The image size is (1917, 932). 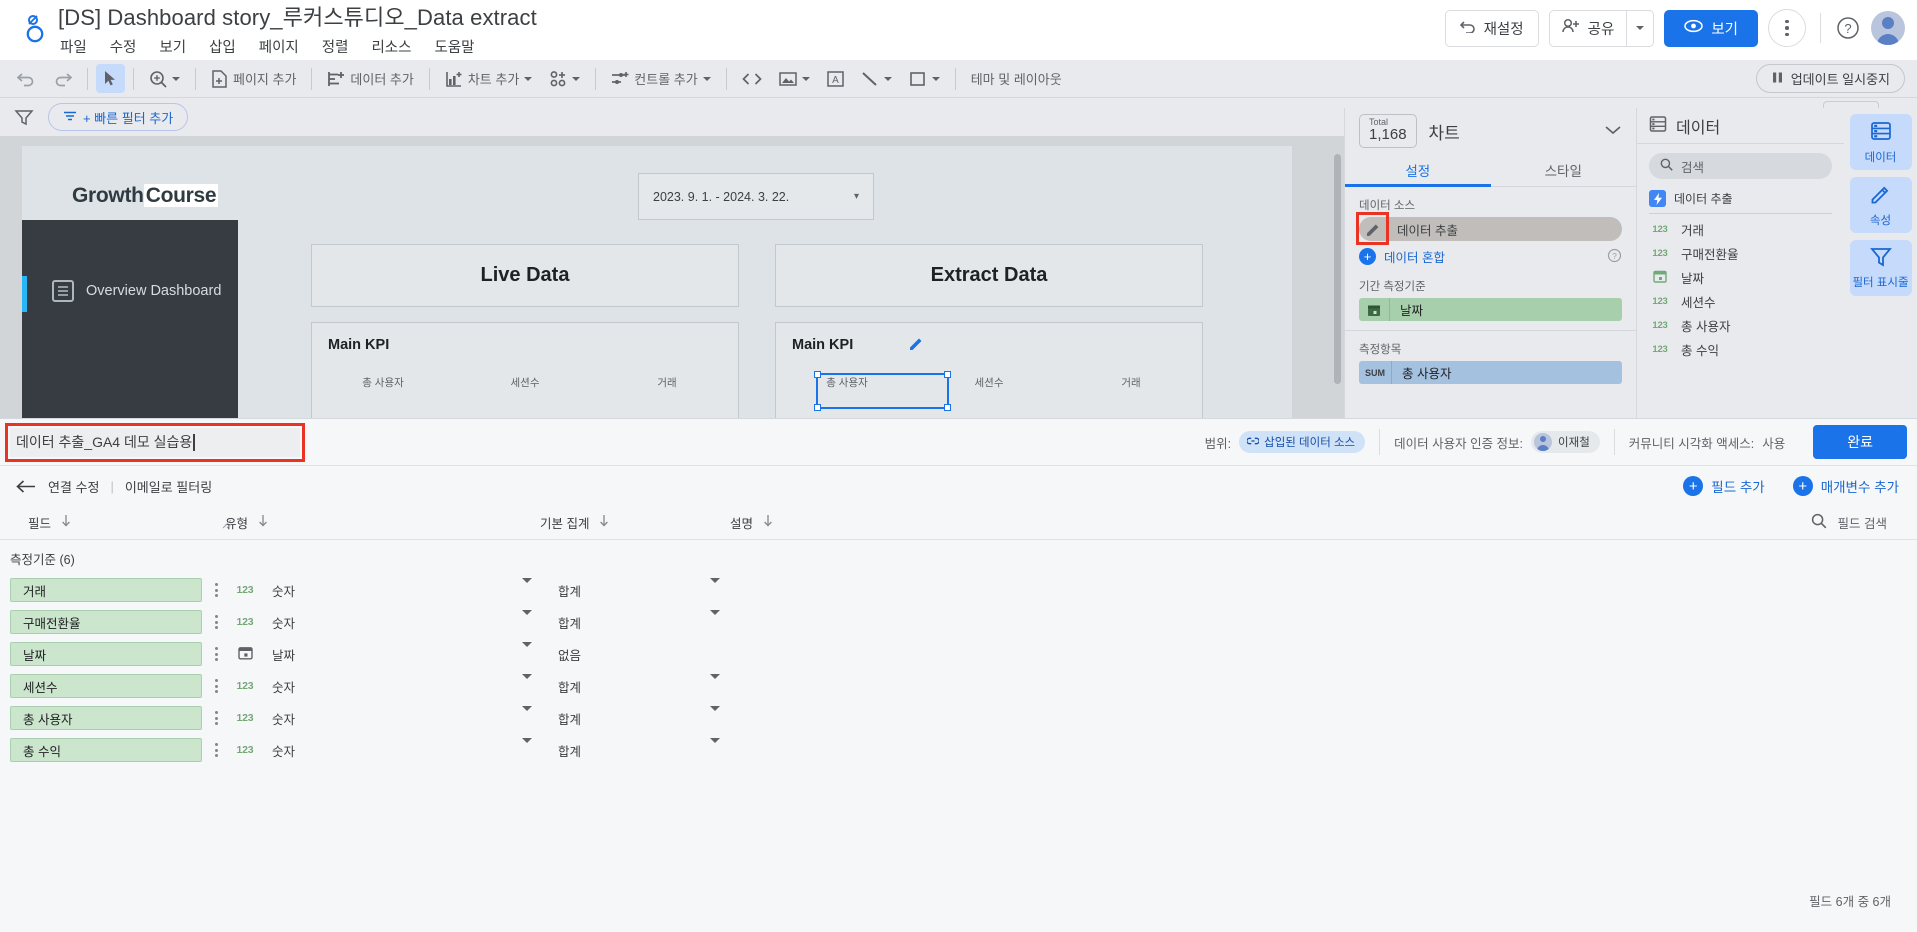 What do you see at coordinates (752, 78) in the screenshot?
I see `embed-code-button` at bounding box center [752, 78].